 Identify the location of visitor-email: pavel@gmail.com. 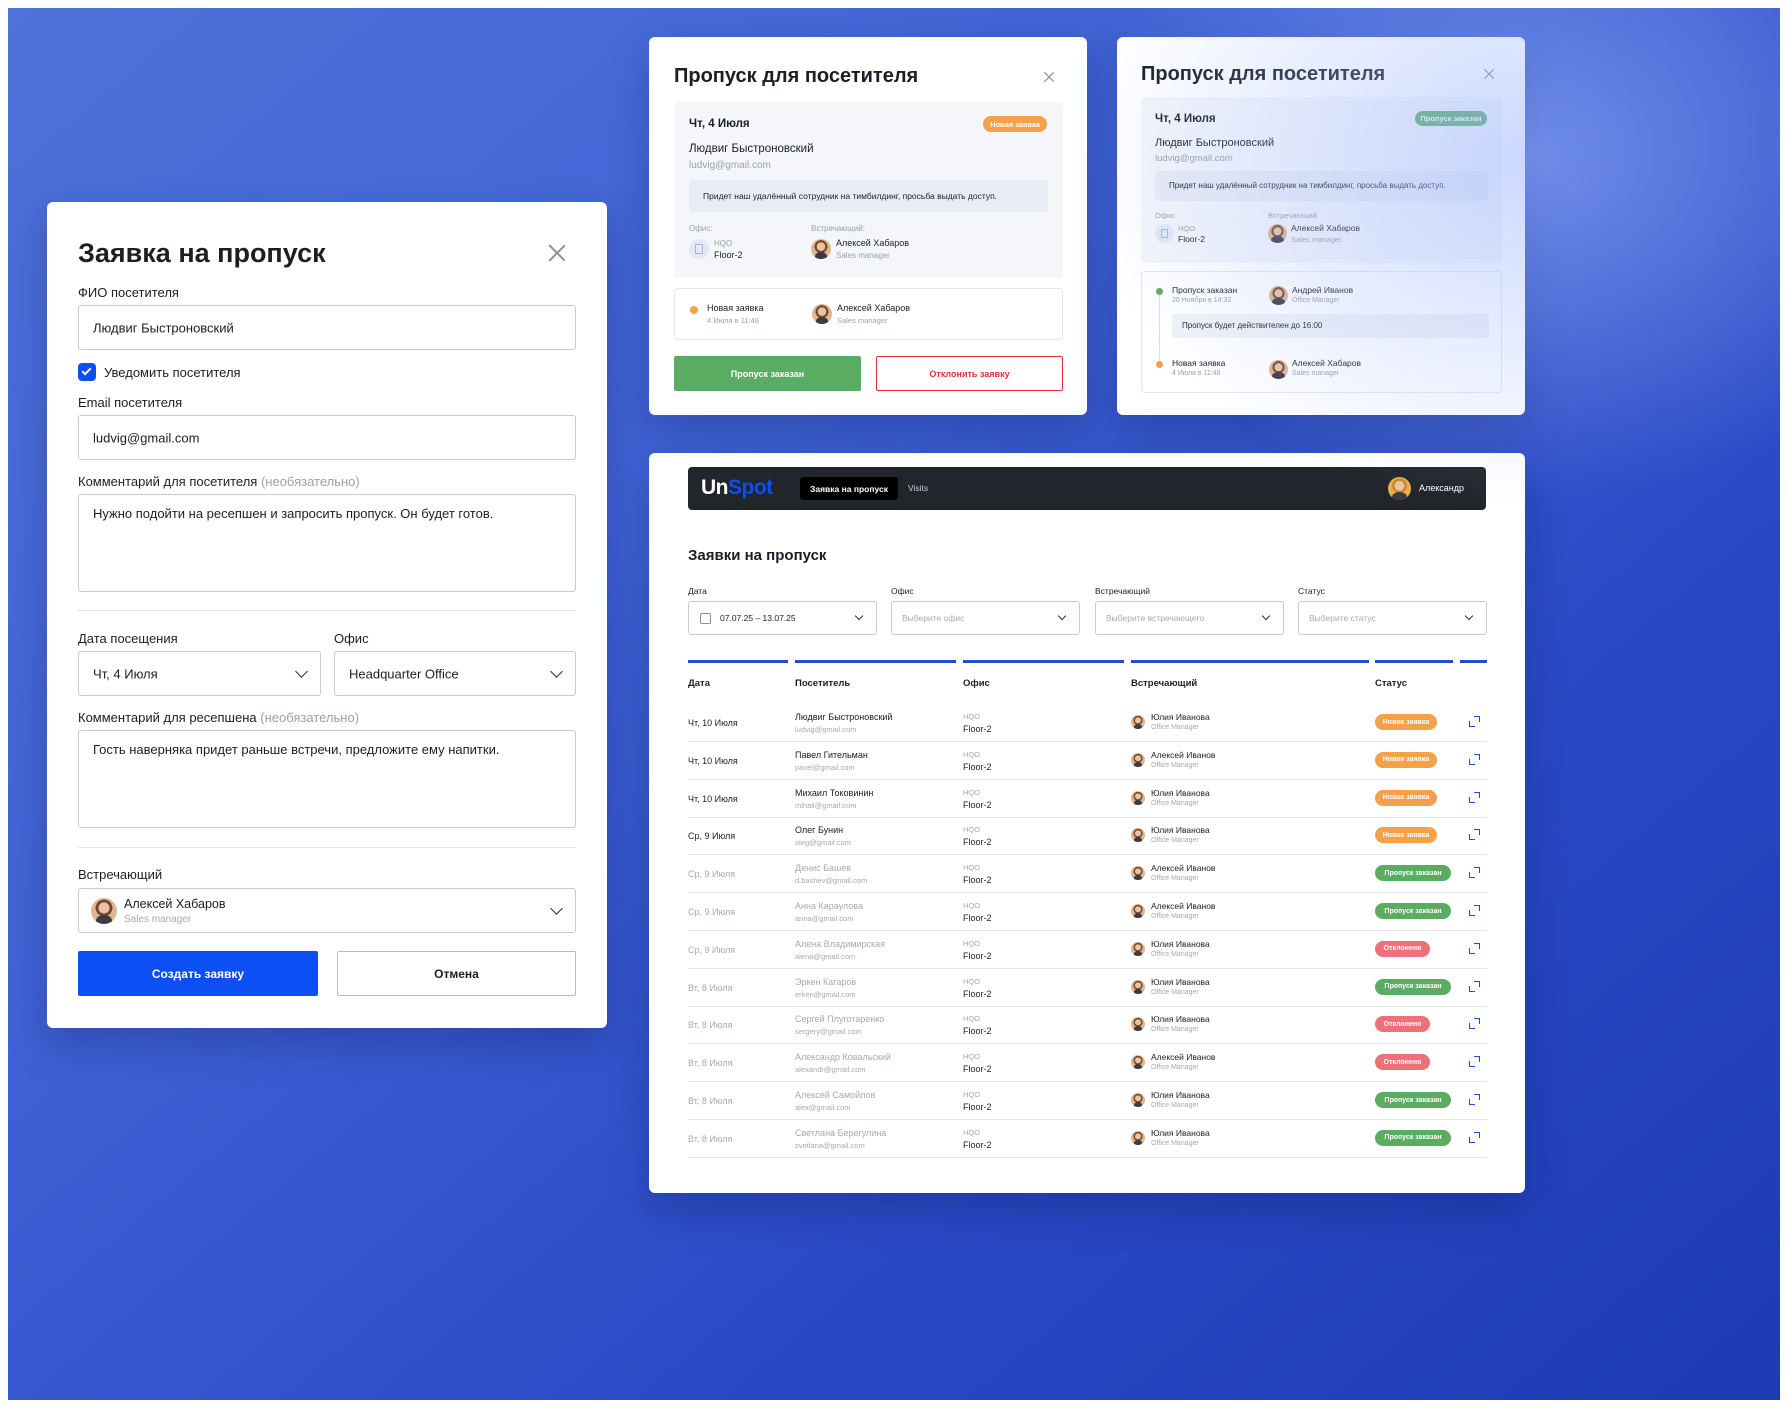
(825, 767).